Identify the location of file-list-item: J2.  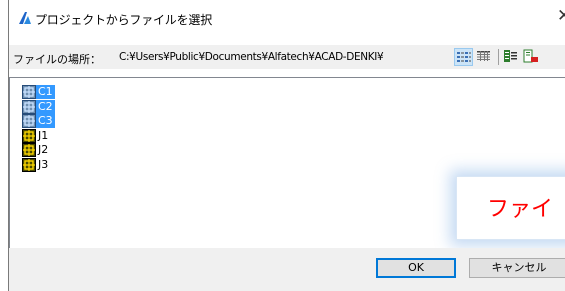
(36, 150).